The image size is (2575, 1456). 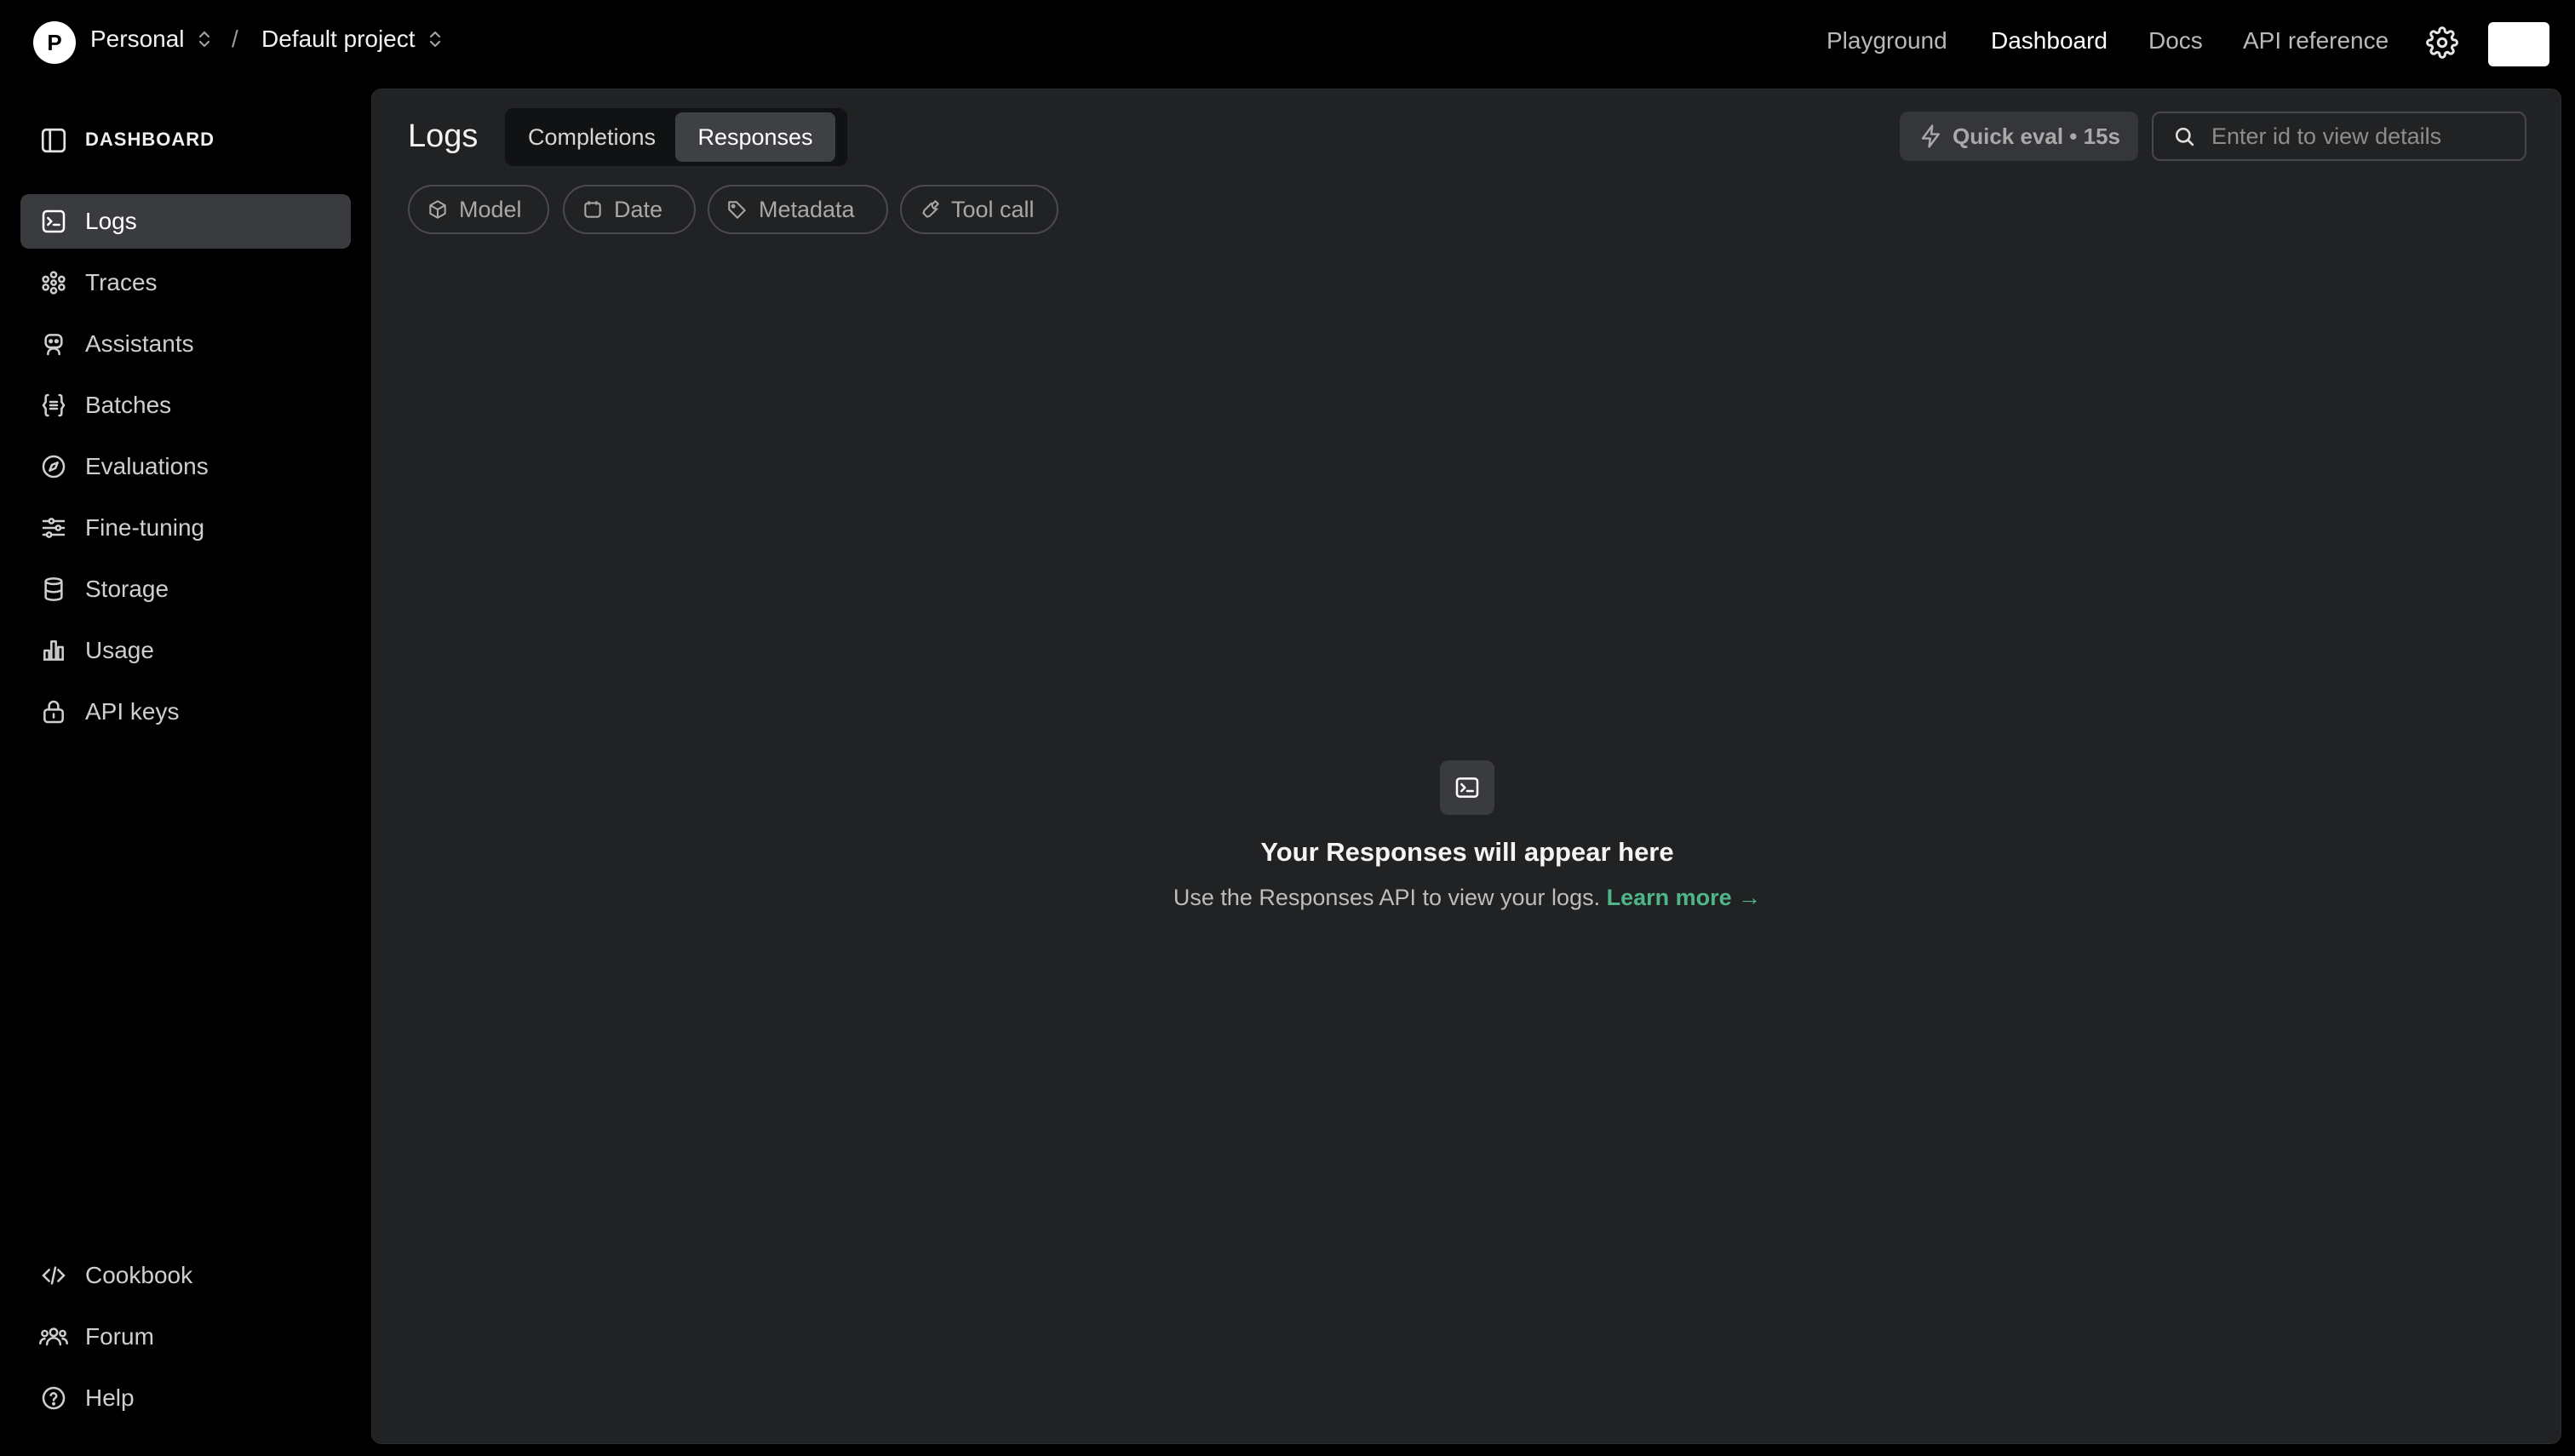 I want to click on sidebar-item-assistants: Assistants, so click(x=185, y=344).